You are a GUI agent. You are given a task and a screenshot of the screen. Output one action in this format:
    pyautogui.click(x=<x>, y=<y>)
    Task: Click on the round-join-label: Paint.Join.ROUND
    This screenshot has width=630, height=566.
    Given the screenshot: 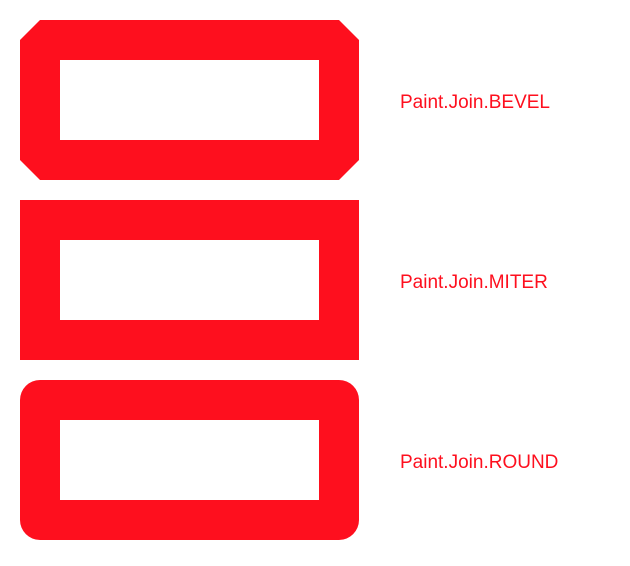 What is the action you would take?
    pyautogui.click(x=479, y=462)
    